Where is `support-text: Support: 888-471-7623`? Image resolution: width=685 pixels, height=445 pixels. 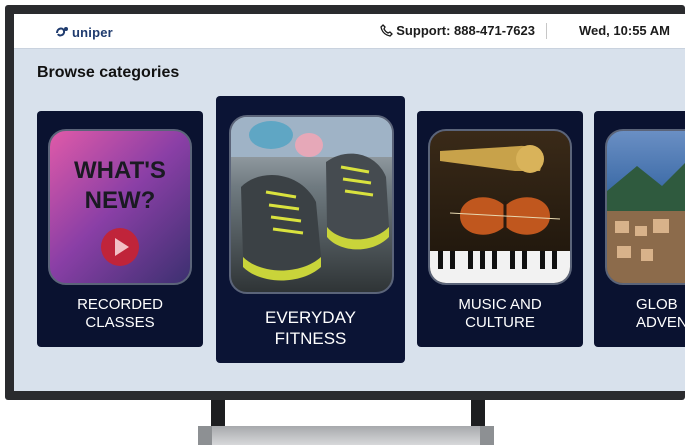 support-text: Support: 888-471-7623 is located at coordinates (465, 30).